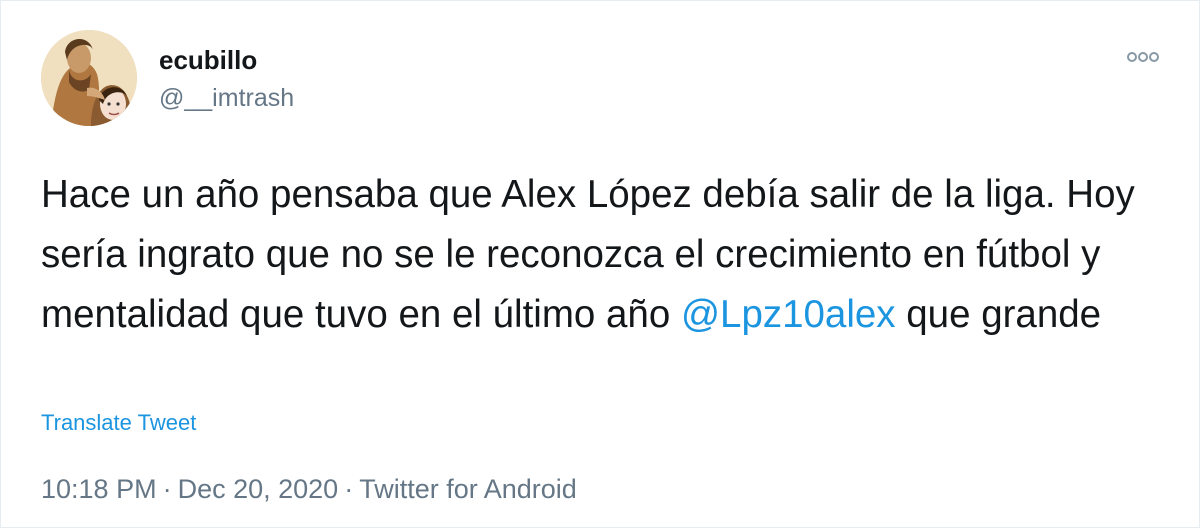 Image resolution: width=1200 pixels, height=528 pixels. What do you see at coordinates (258, 489) in the screenshot?
I see `tweet-date: Dec 20, 2020` at bounding box center [258, 489].